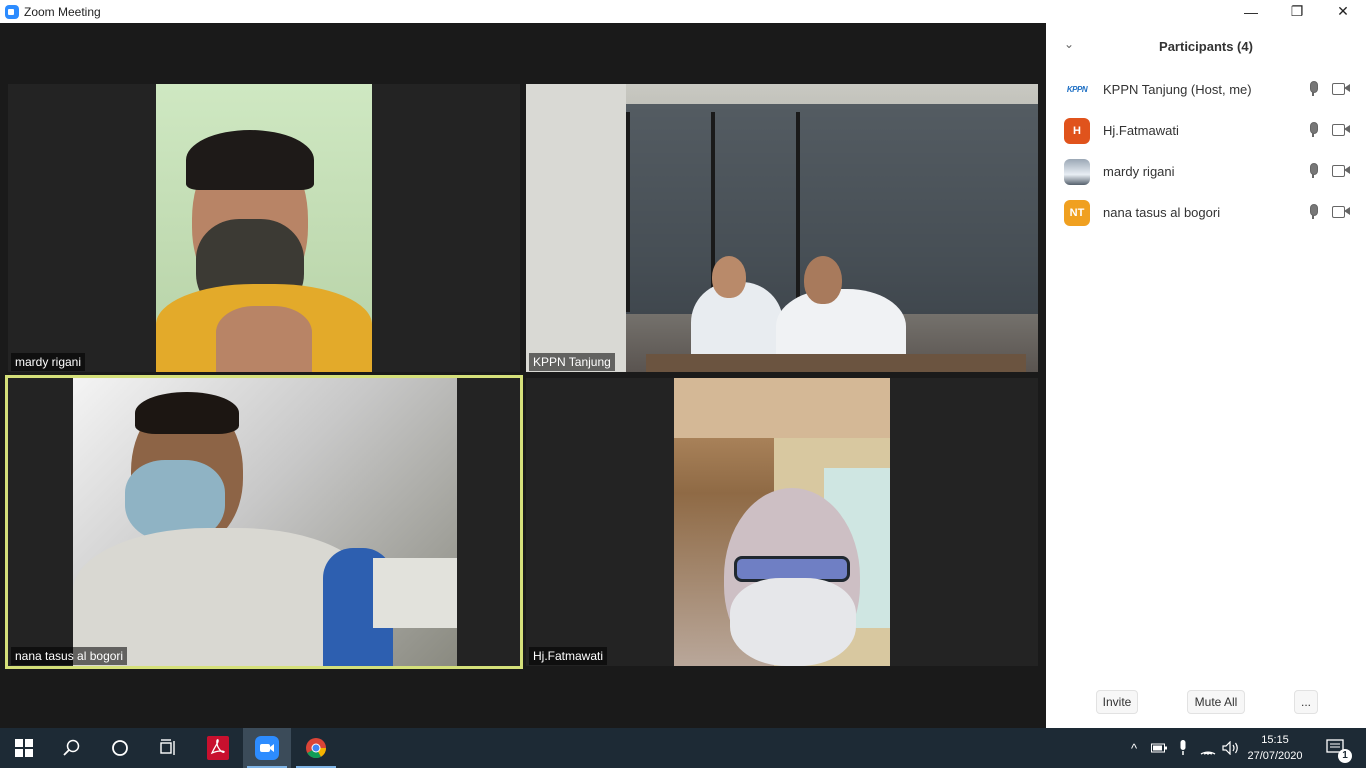  What do you see at coordinates (62, 11) in the screenshot?
I see `window-title: Zoom Meeting` at bounding box center [62, 11].